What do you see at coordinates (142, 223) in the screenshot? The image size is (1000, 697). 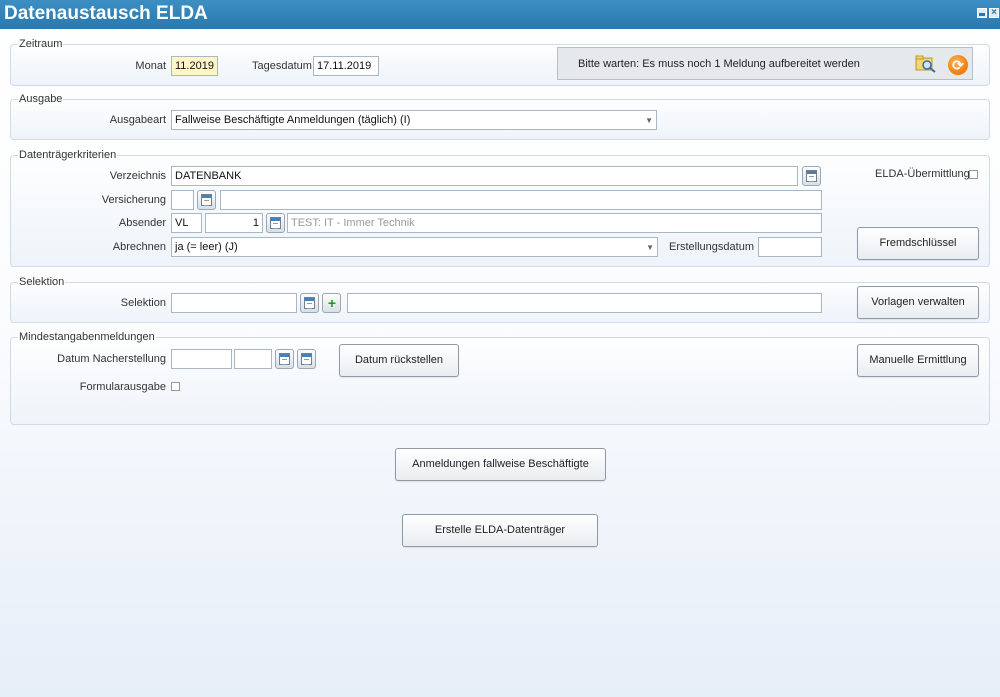 I see `absender-label: Absender` at bounding box center [142, 223].